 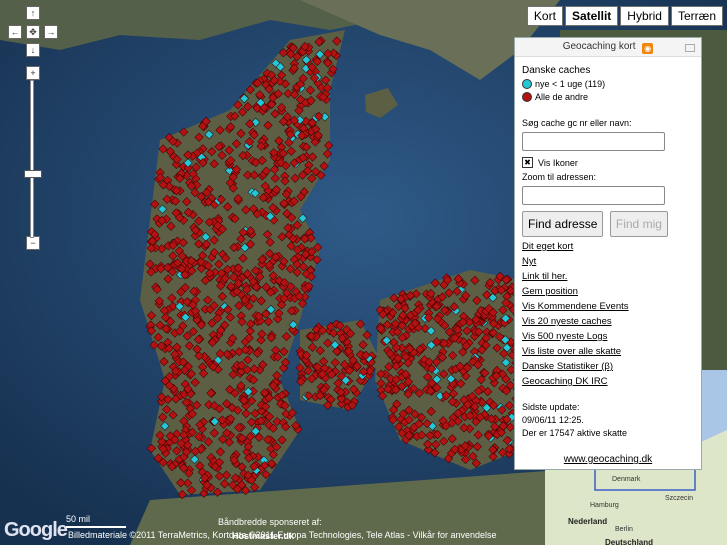 What do you see at coordinates (629, 541) in the screenshot?
I see `minimap-label: Deutschland` at bounding box center [629, 541].